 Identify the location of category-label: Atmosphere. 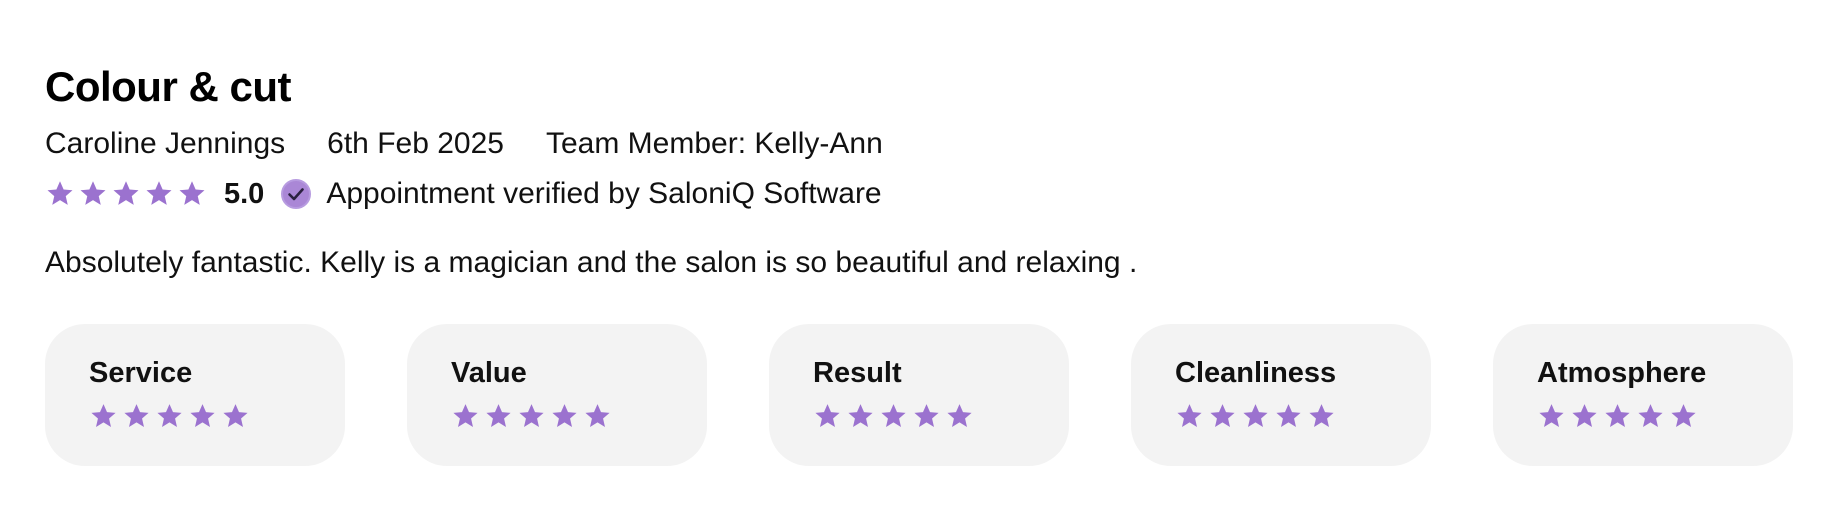
(1622, 373).